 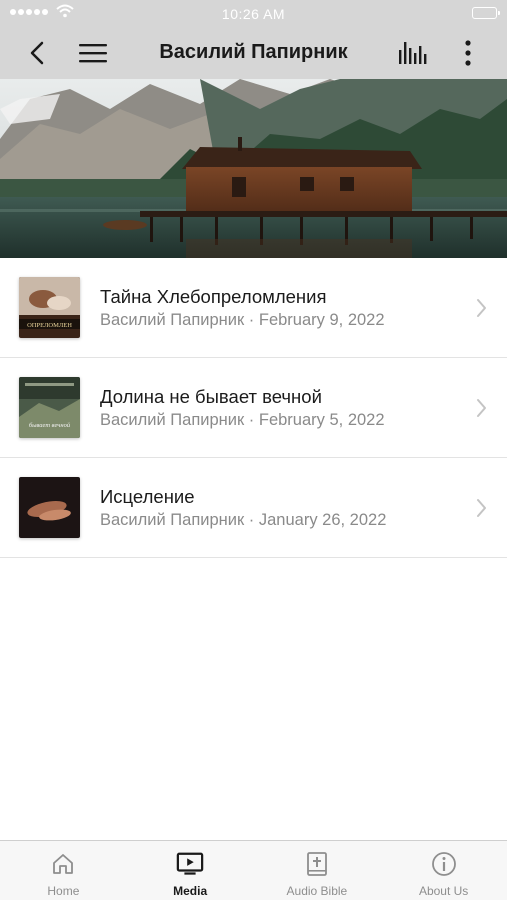 I want to click on thumbnail: ОПРЕЛОМЛЕН, so click(x=49, y=307).